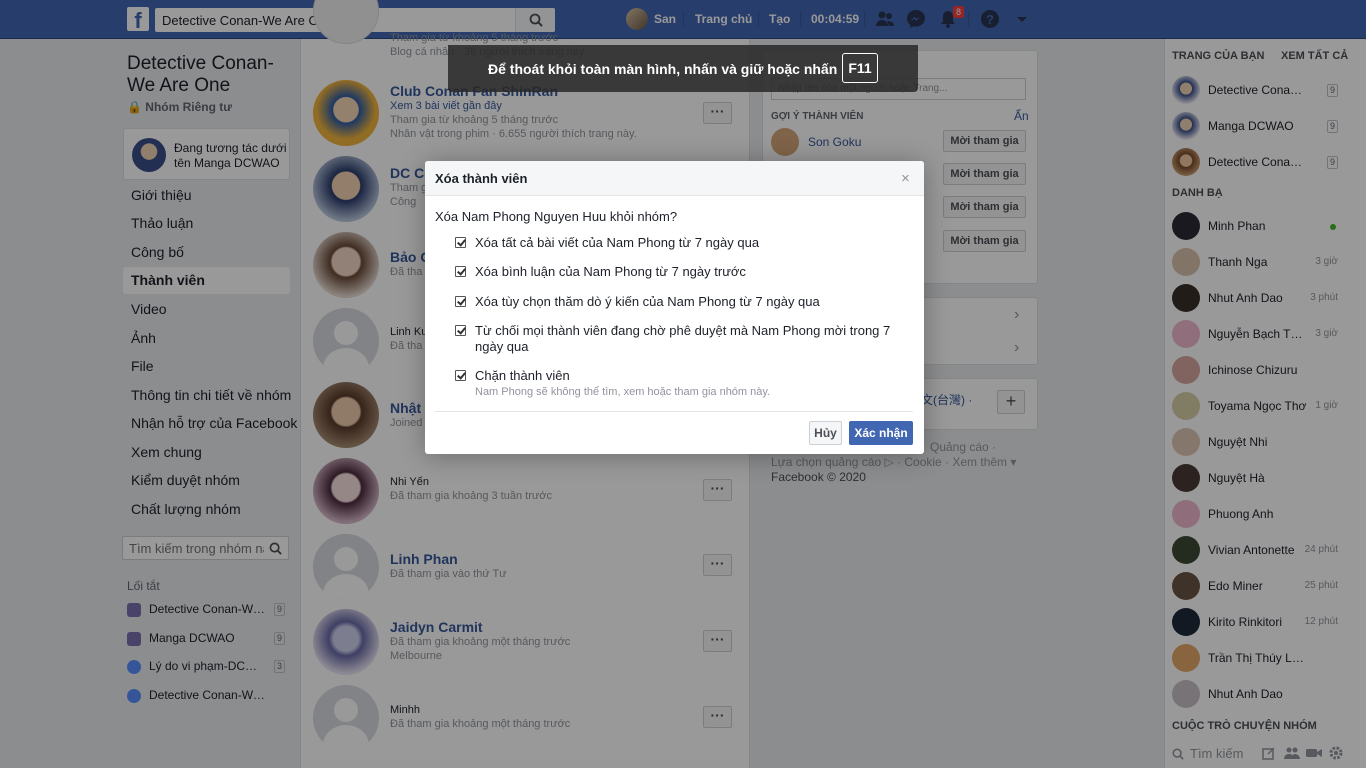 Image resolution: width=1366 pixels, height=768 pixels. Describe the element at coordinates (556, 216) in the screenshot. I see `dialog-question: Xóa Nam Phong Nguyen Huu khỏi nhóm?` at that location.